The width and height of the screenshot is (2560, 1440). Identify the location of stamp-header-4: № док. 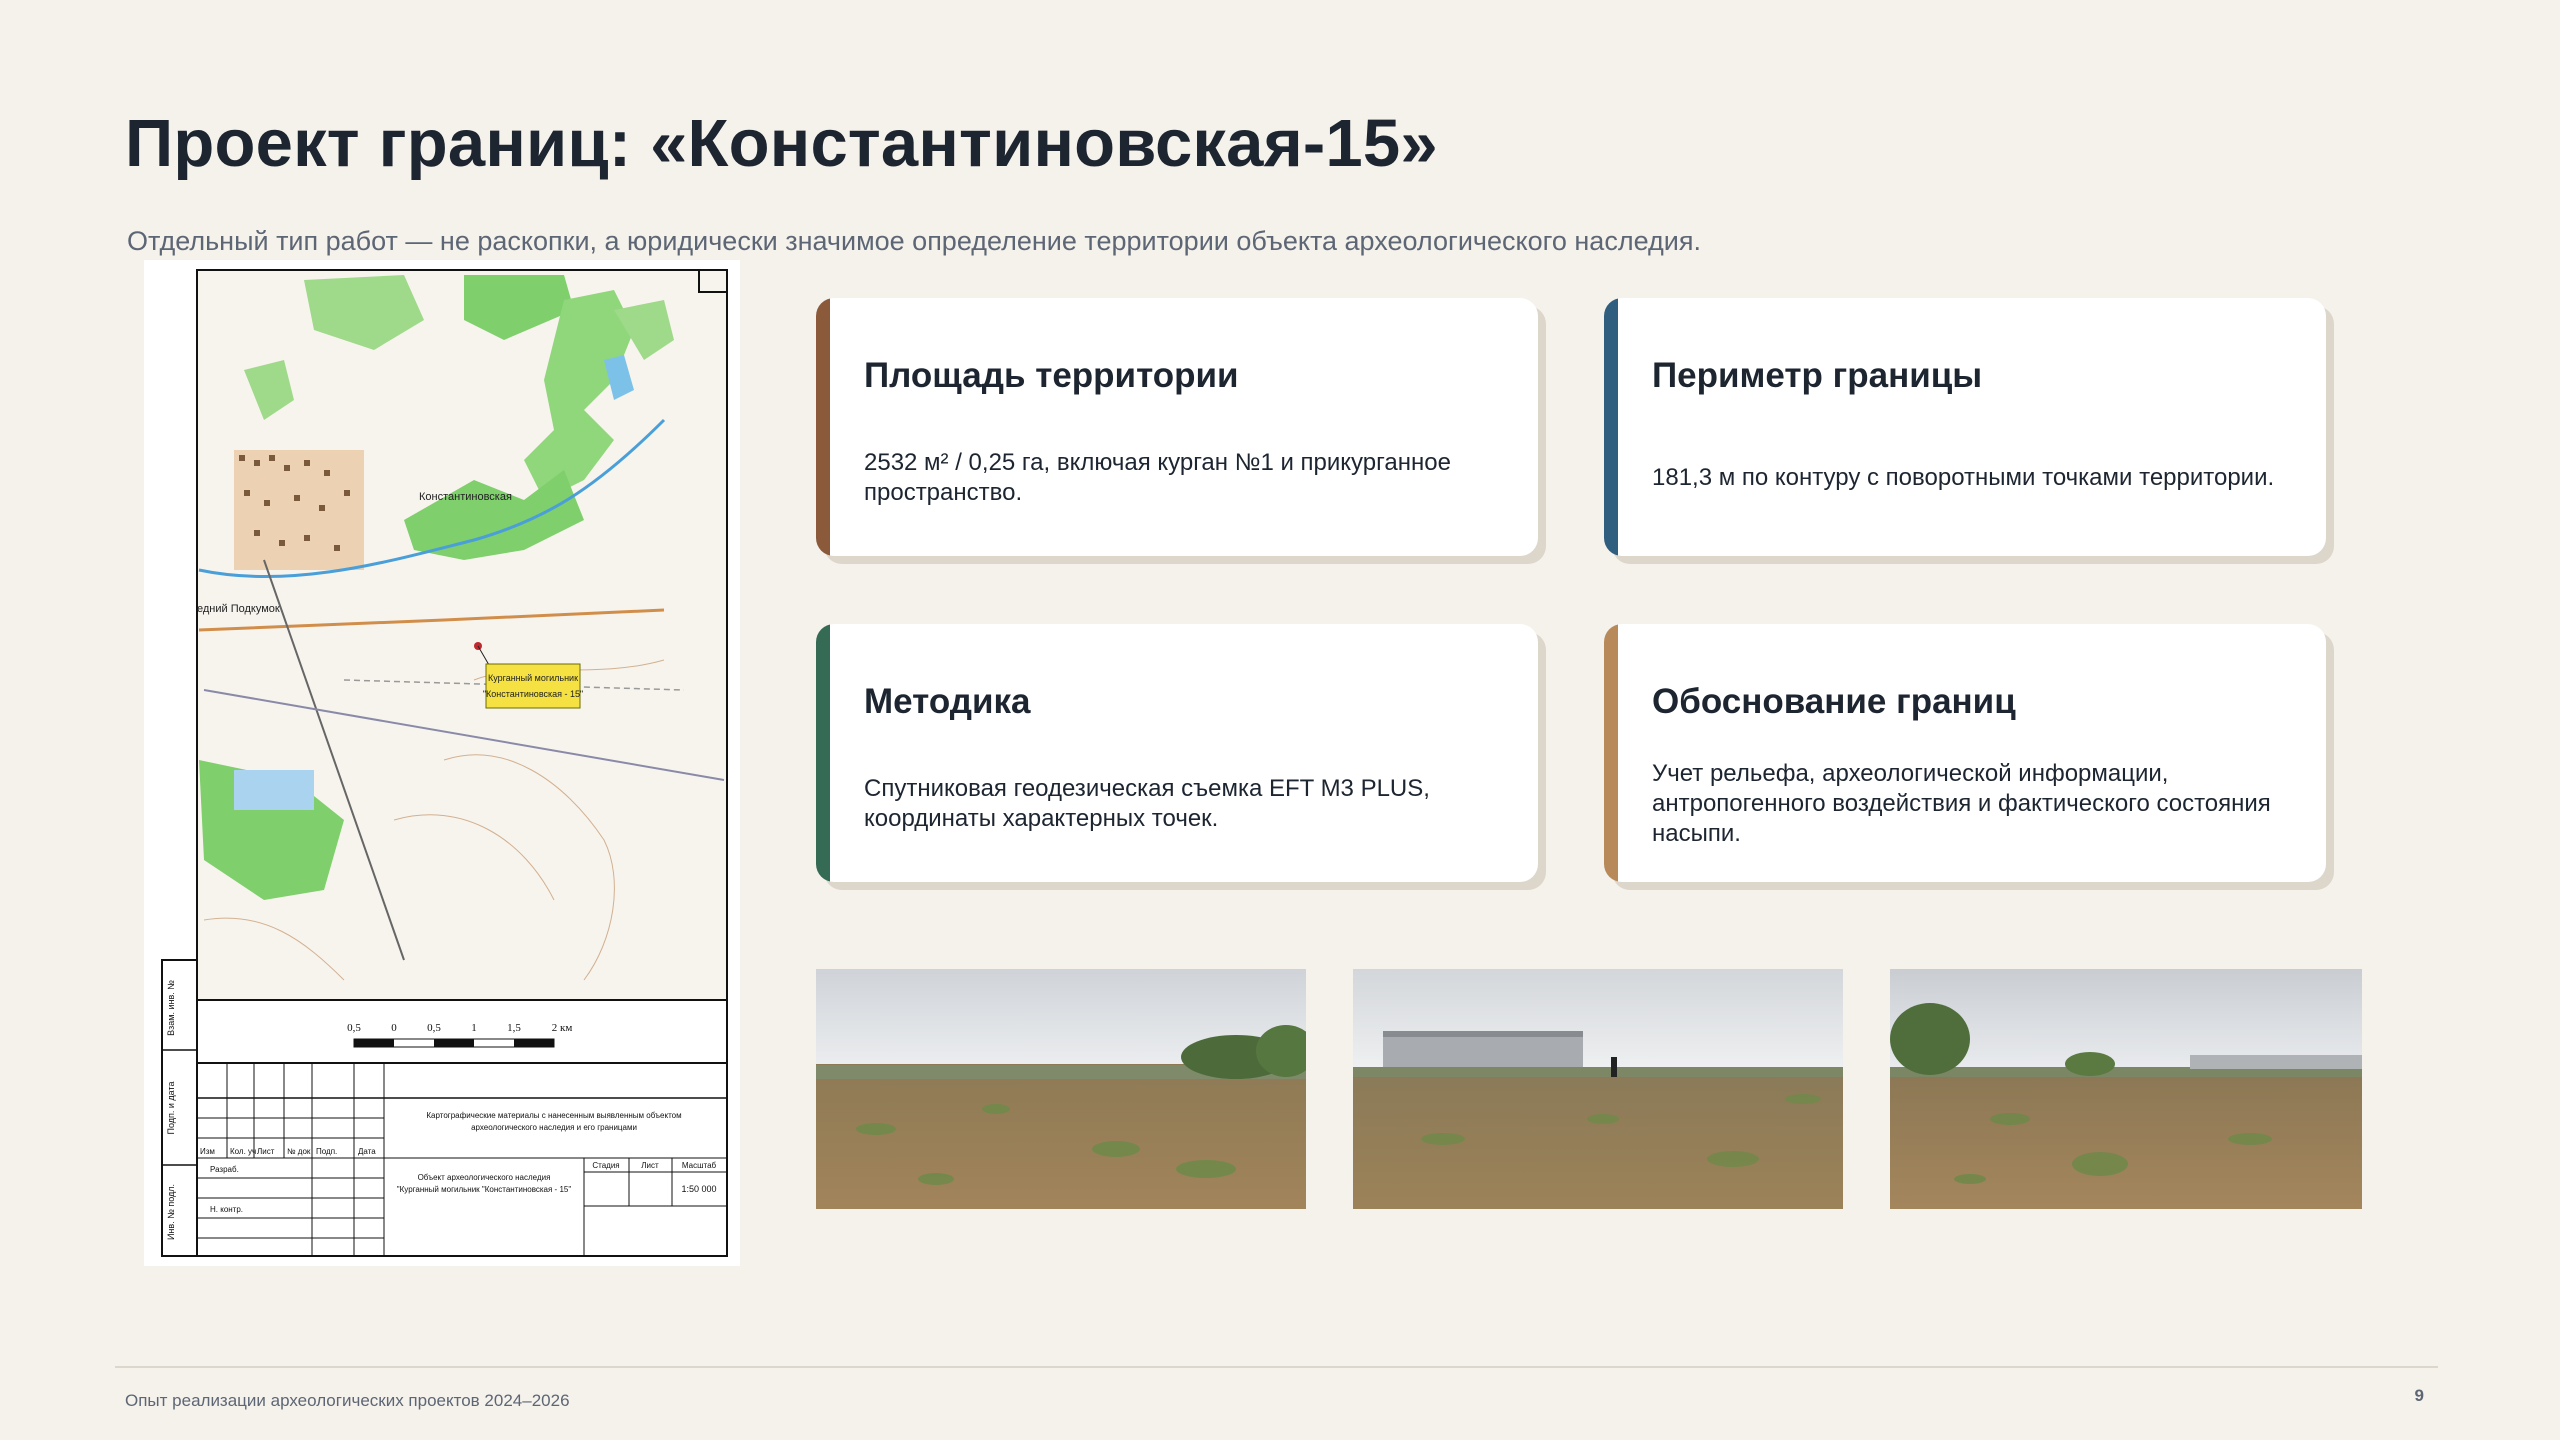
(299, 1151).